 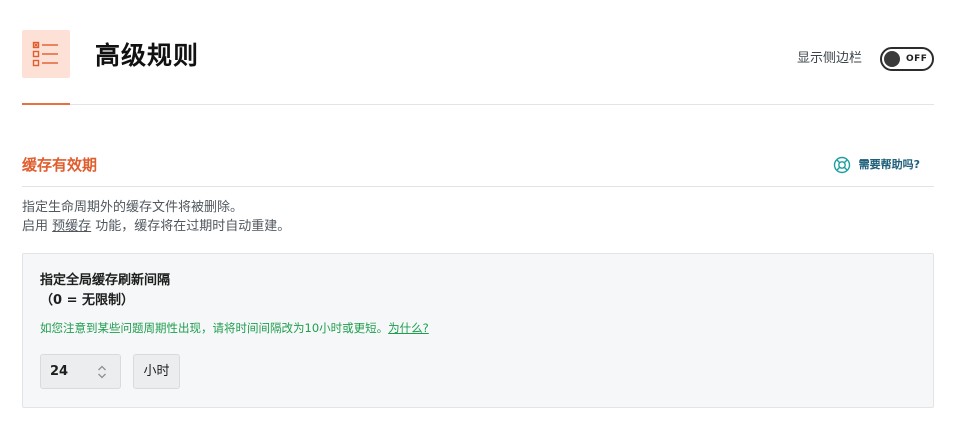 I want to click on interval-number-input: 24, so click(x=80, y=371).